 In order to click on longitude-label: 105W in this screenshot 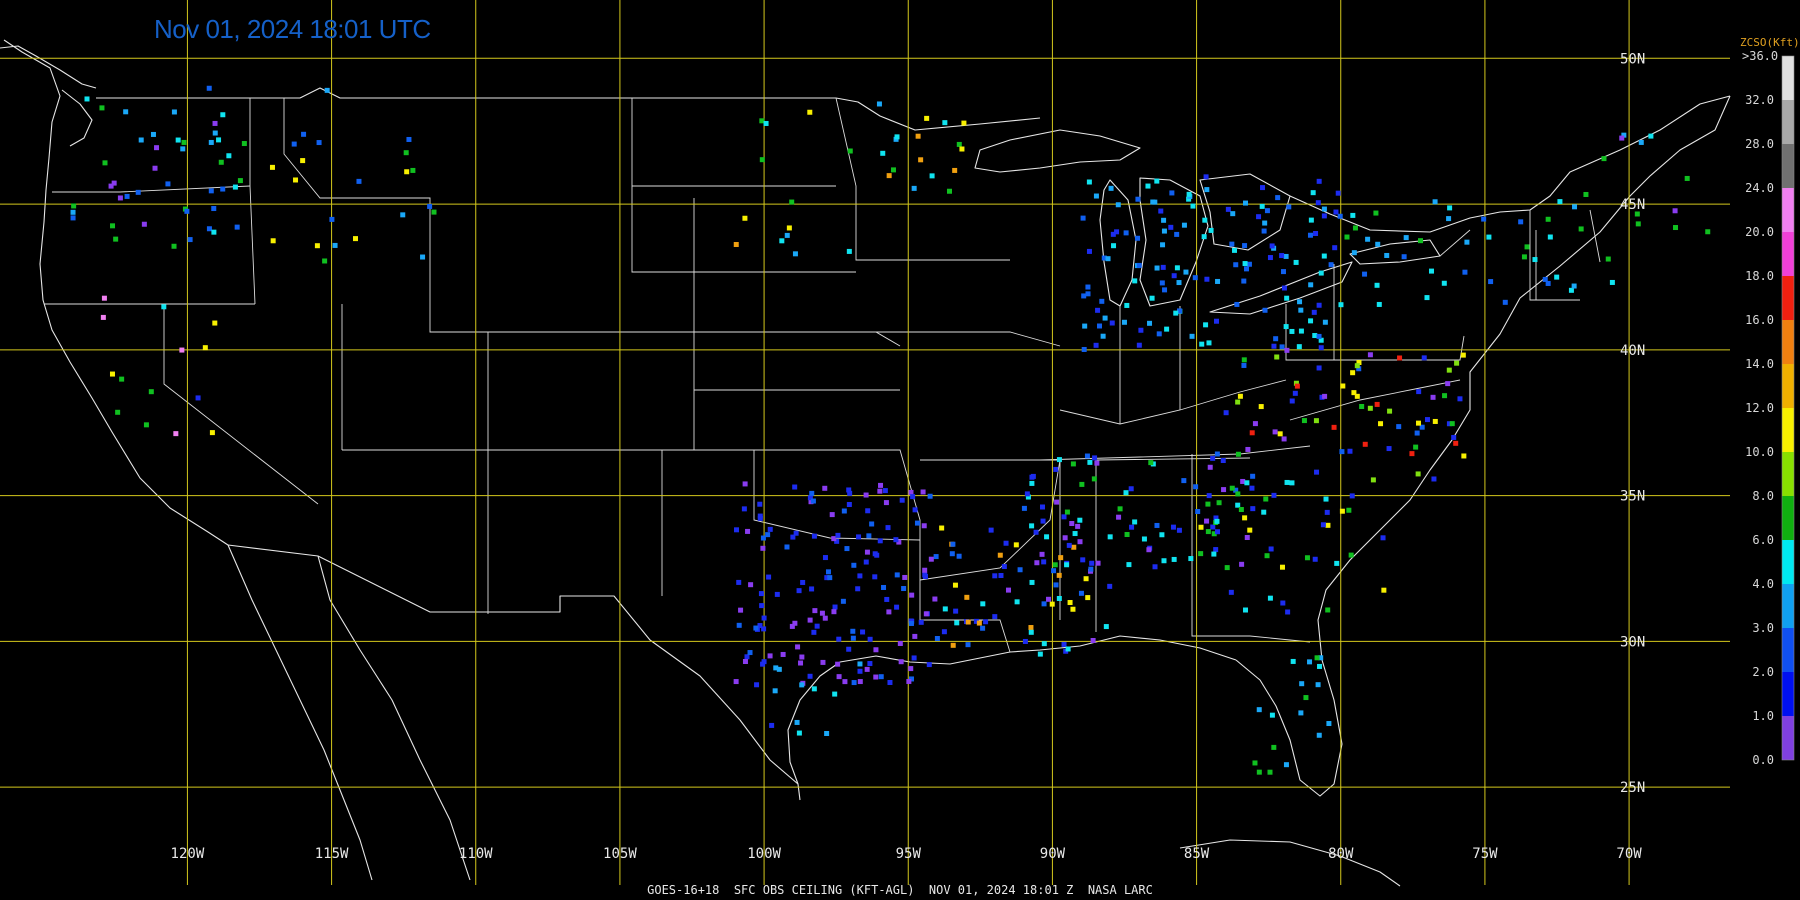, I will do `click(620, 854)`.